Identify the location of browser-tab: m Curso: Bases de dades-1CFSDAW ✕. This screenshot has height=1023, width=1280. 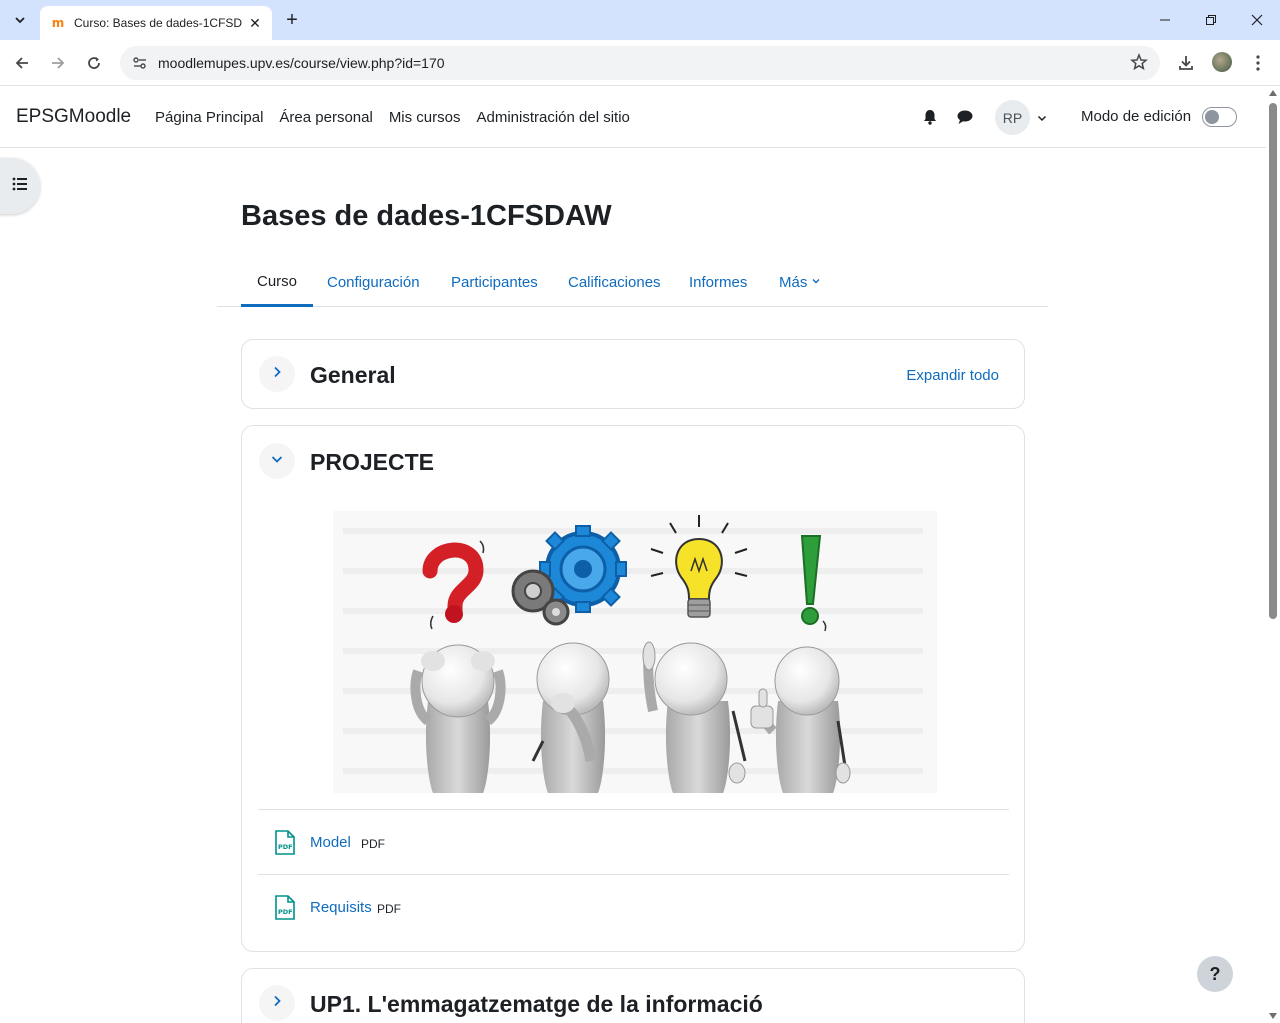
(156, 23).